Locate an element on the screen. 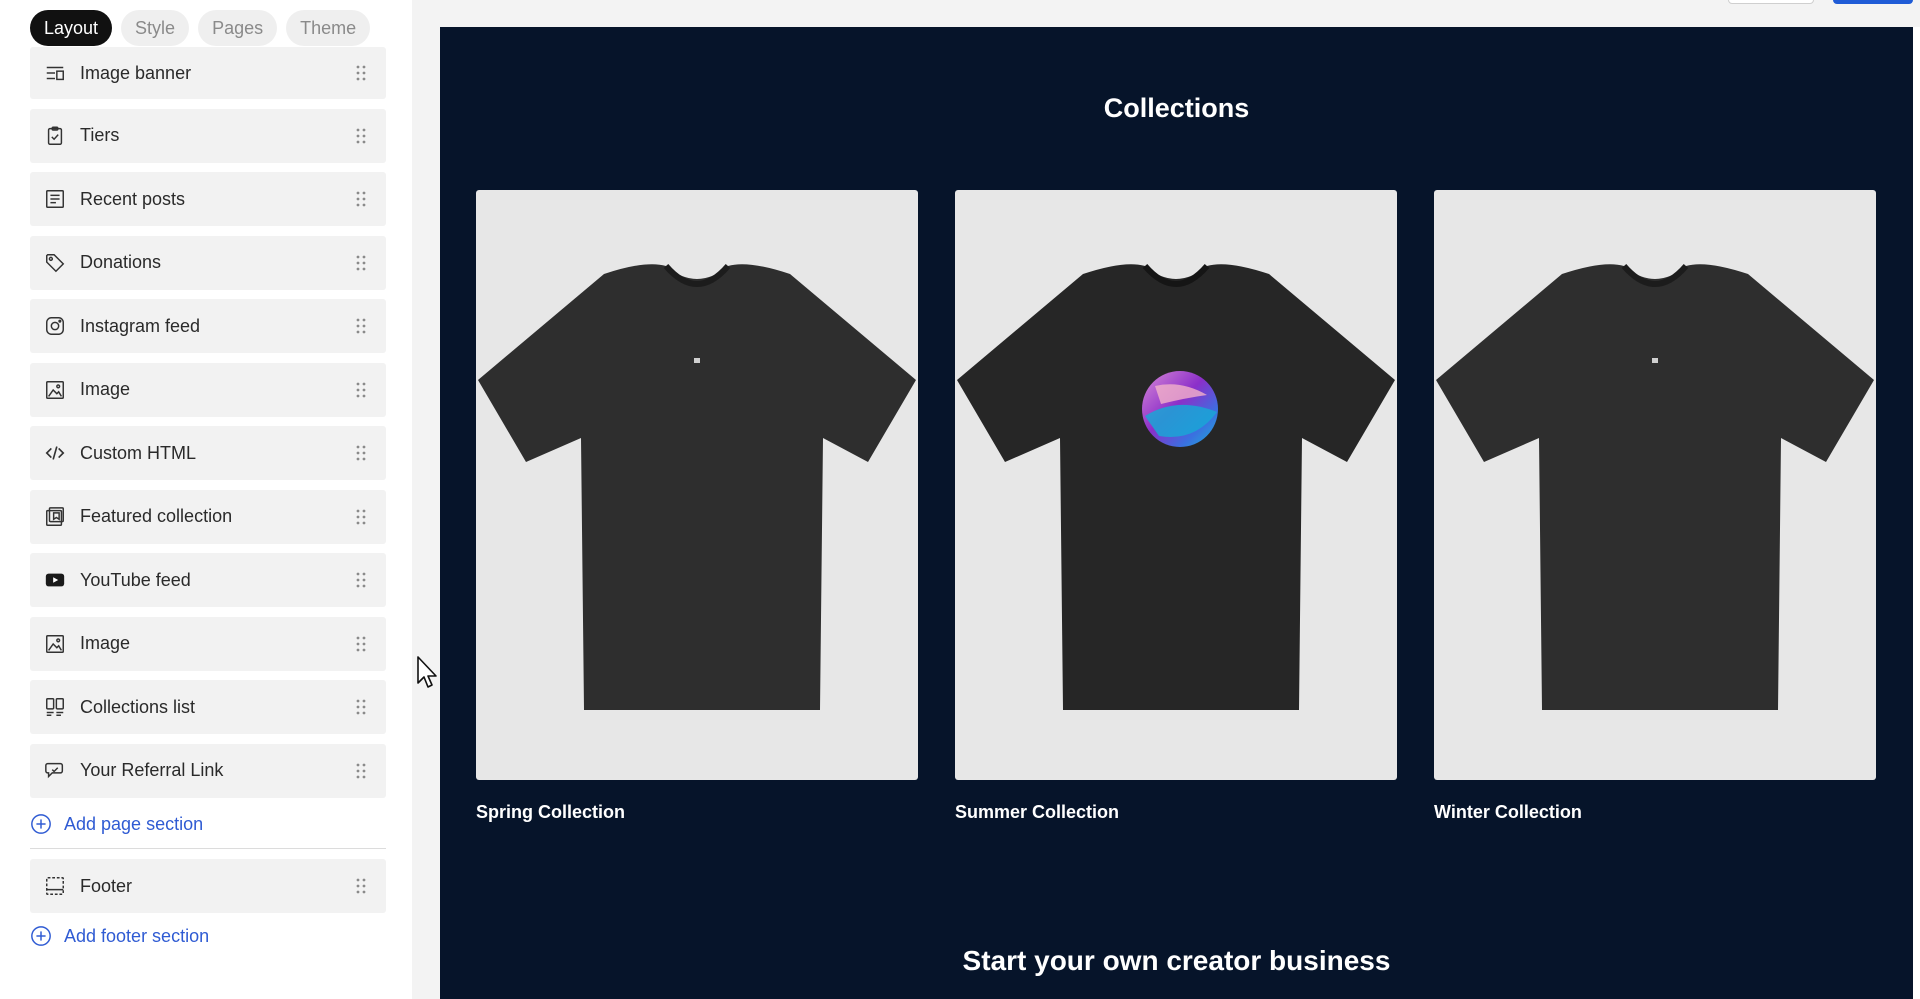 The width and height of the screenshot is (1920, 999). tab-theme: Theme is located at coordinates (328, 28).